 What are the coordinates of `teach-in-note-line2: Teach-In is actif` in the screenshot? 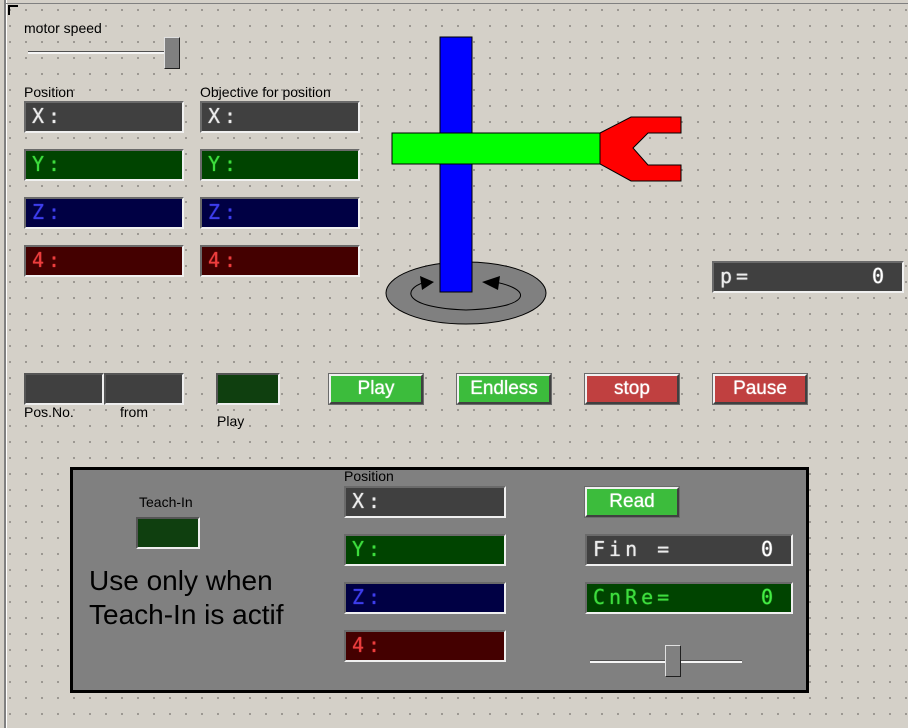 It's located at (186, 614).